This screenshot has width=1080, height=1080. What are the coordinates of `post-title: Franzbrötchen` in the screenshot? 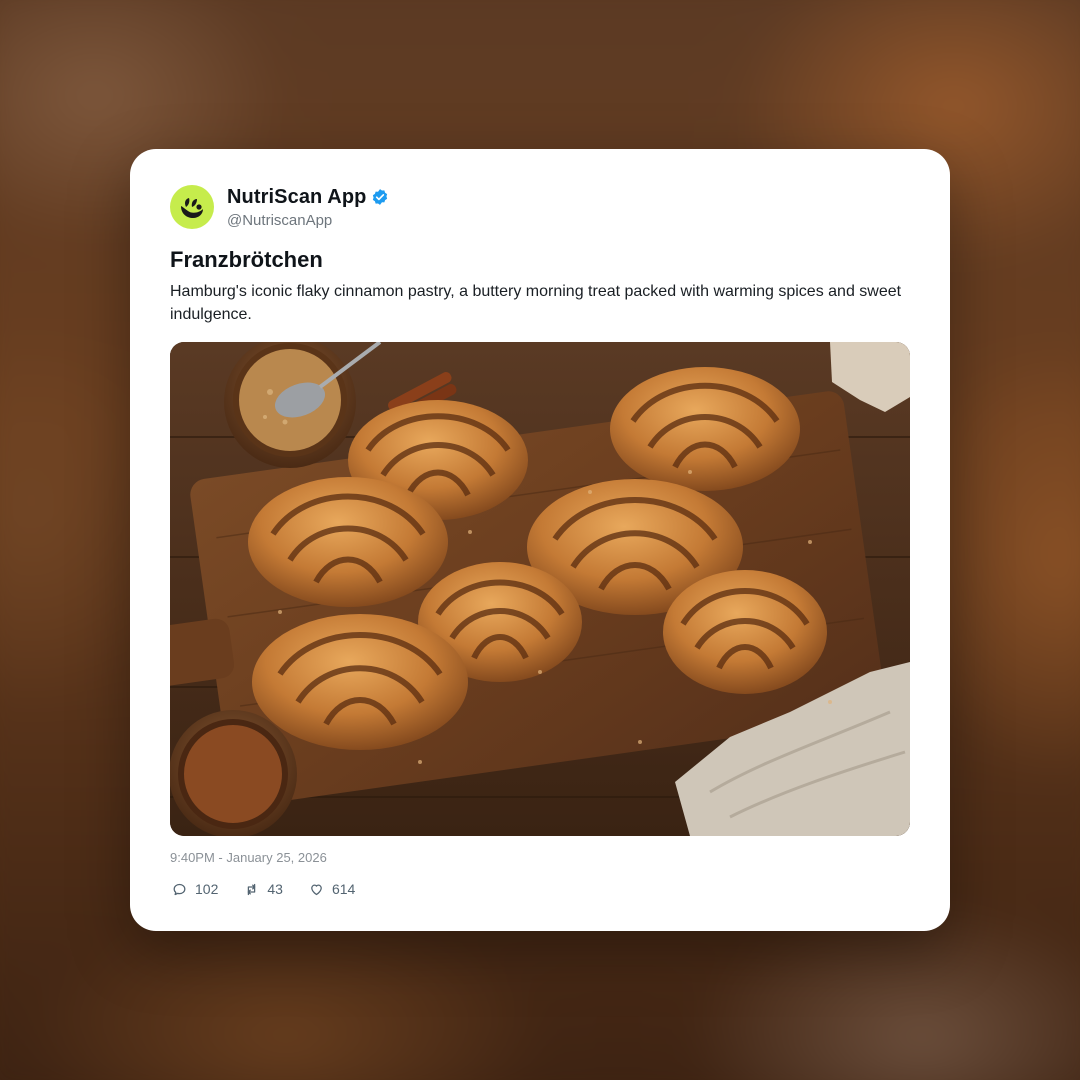 It's located at (246, 259).